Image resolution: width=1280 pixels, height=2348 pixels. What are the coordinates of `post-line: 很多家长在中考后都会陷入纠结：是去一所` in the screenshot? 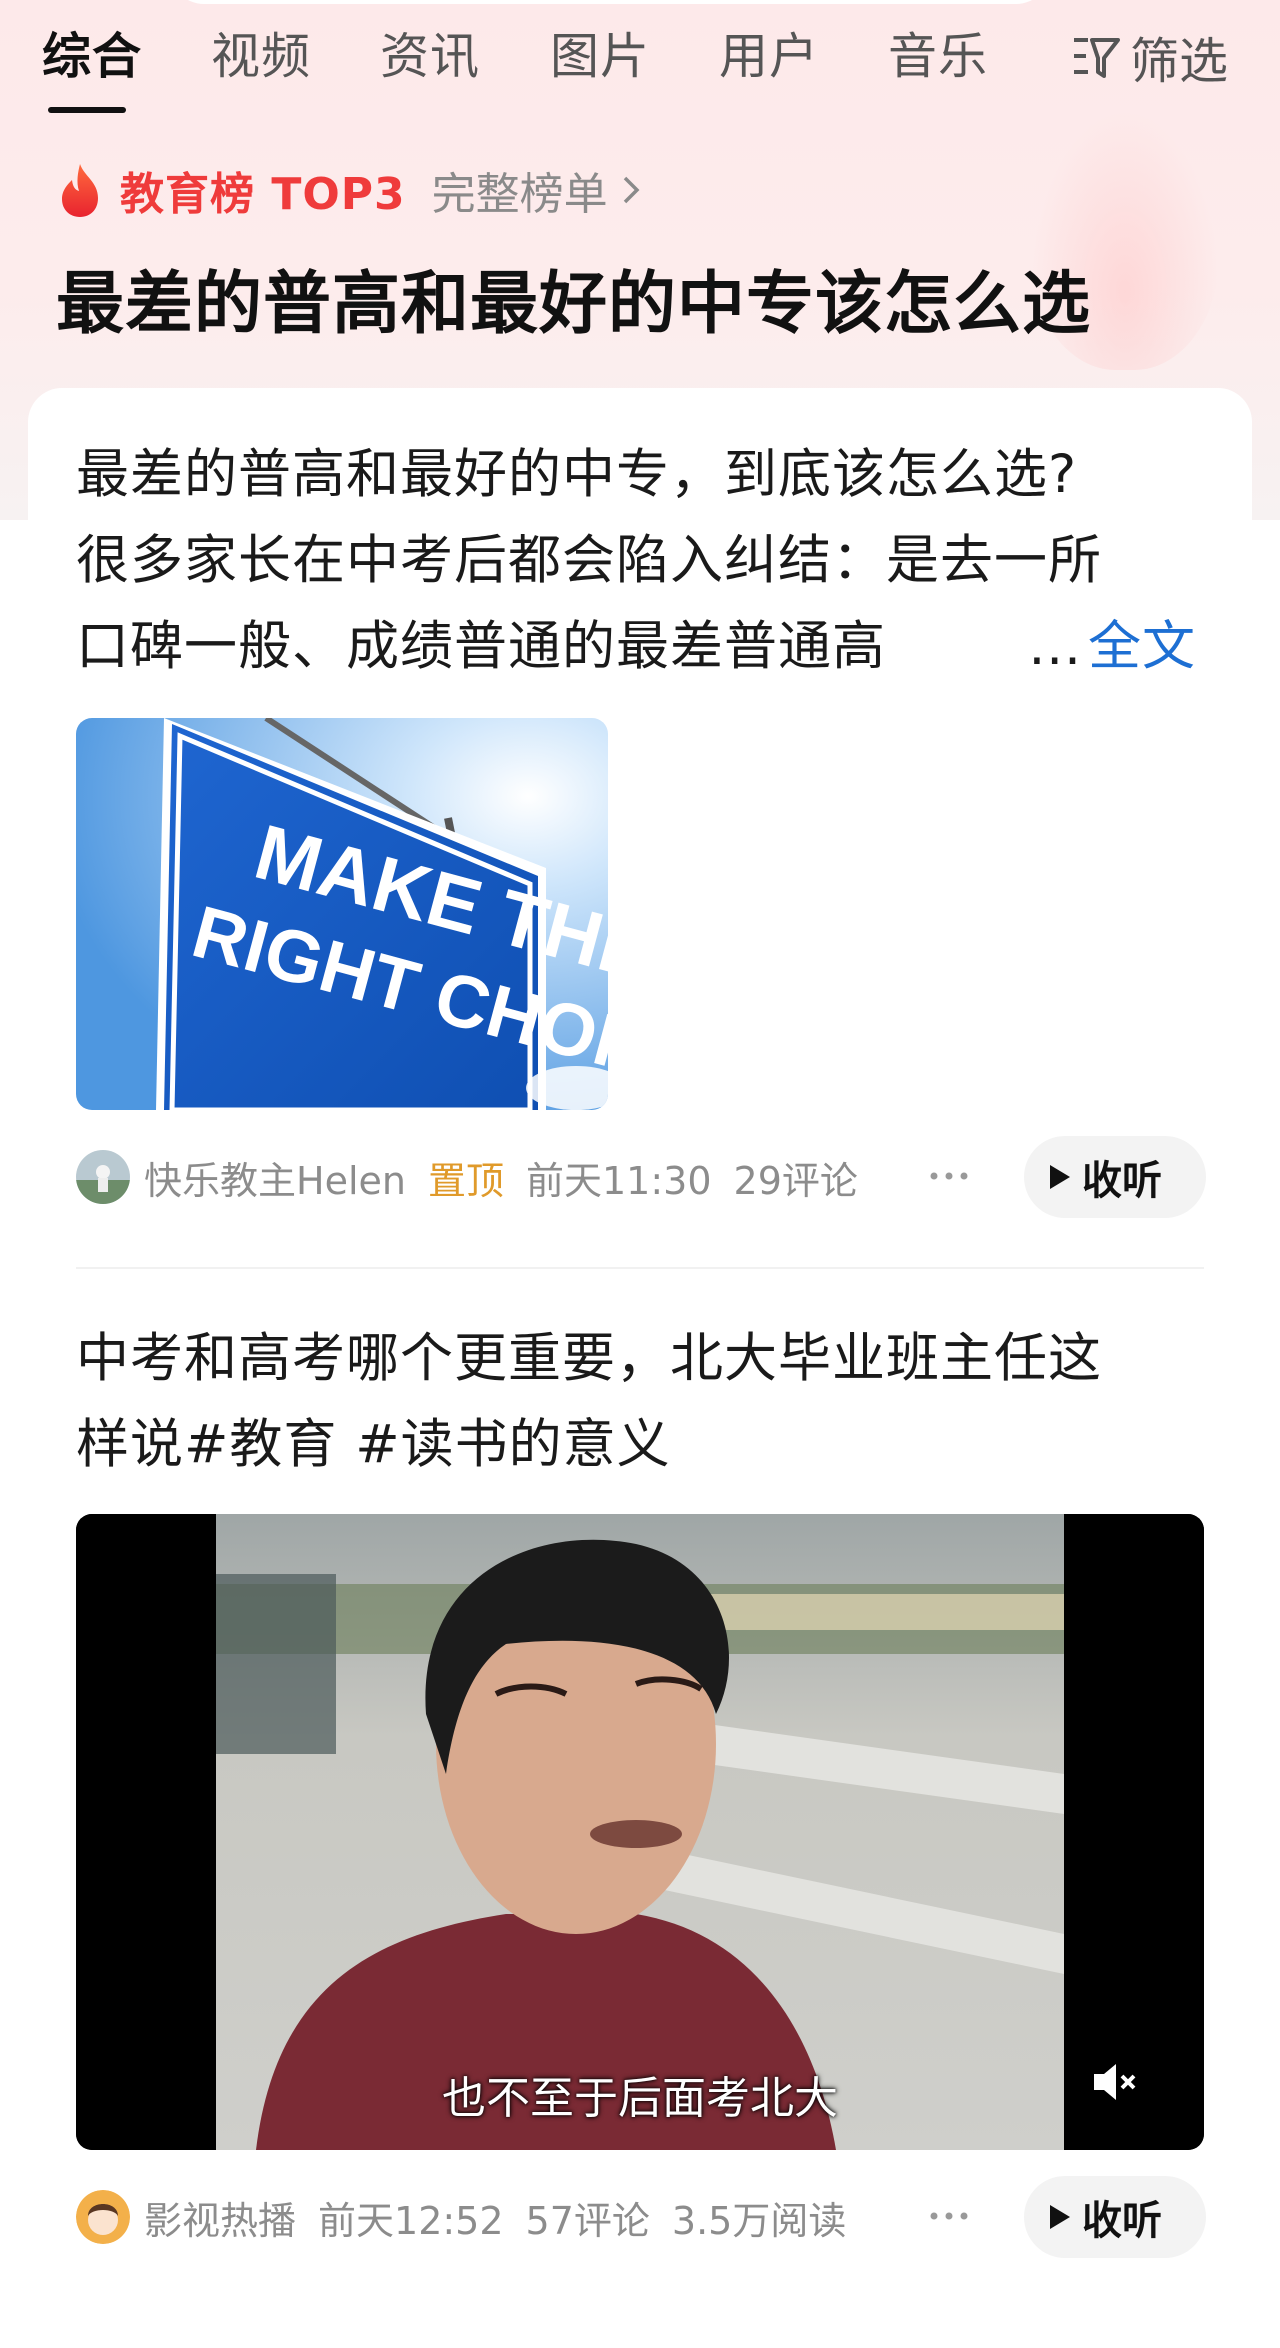 It's located at (589, 560).